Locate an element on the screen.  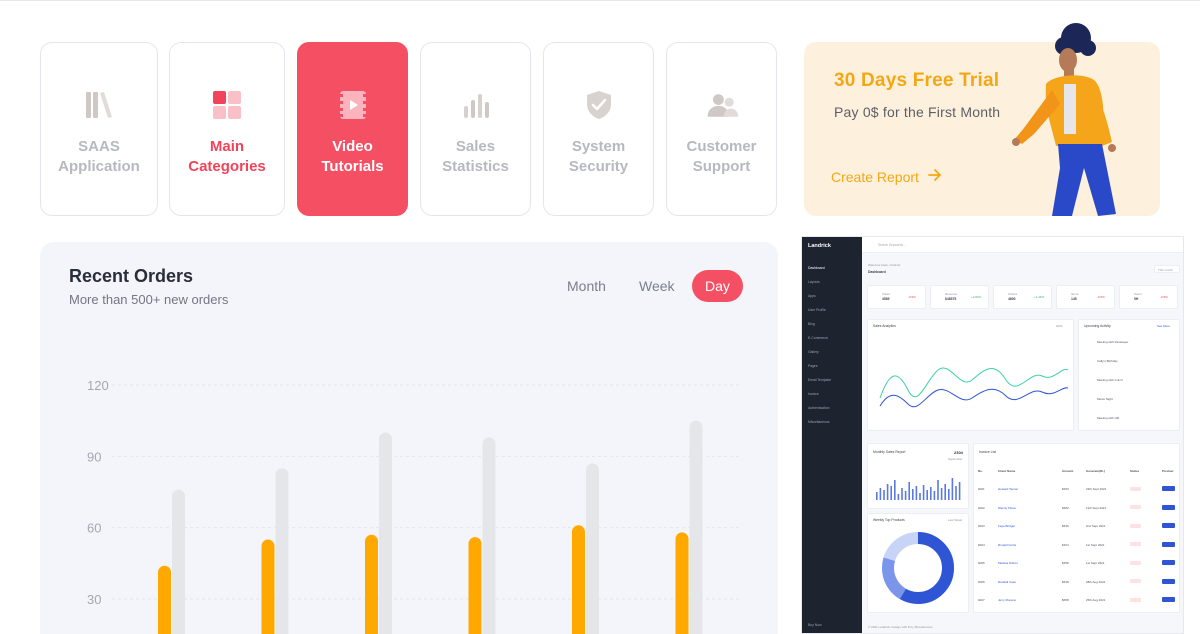
sidebar-item: User Profile is located at coordinates (817, 310).